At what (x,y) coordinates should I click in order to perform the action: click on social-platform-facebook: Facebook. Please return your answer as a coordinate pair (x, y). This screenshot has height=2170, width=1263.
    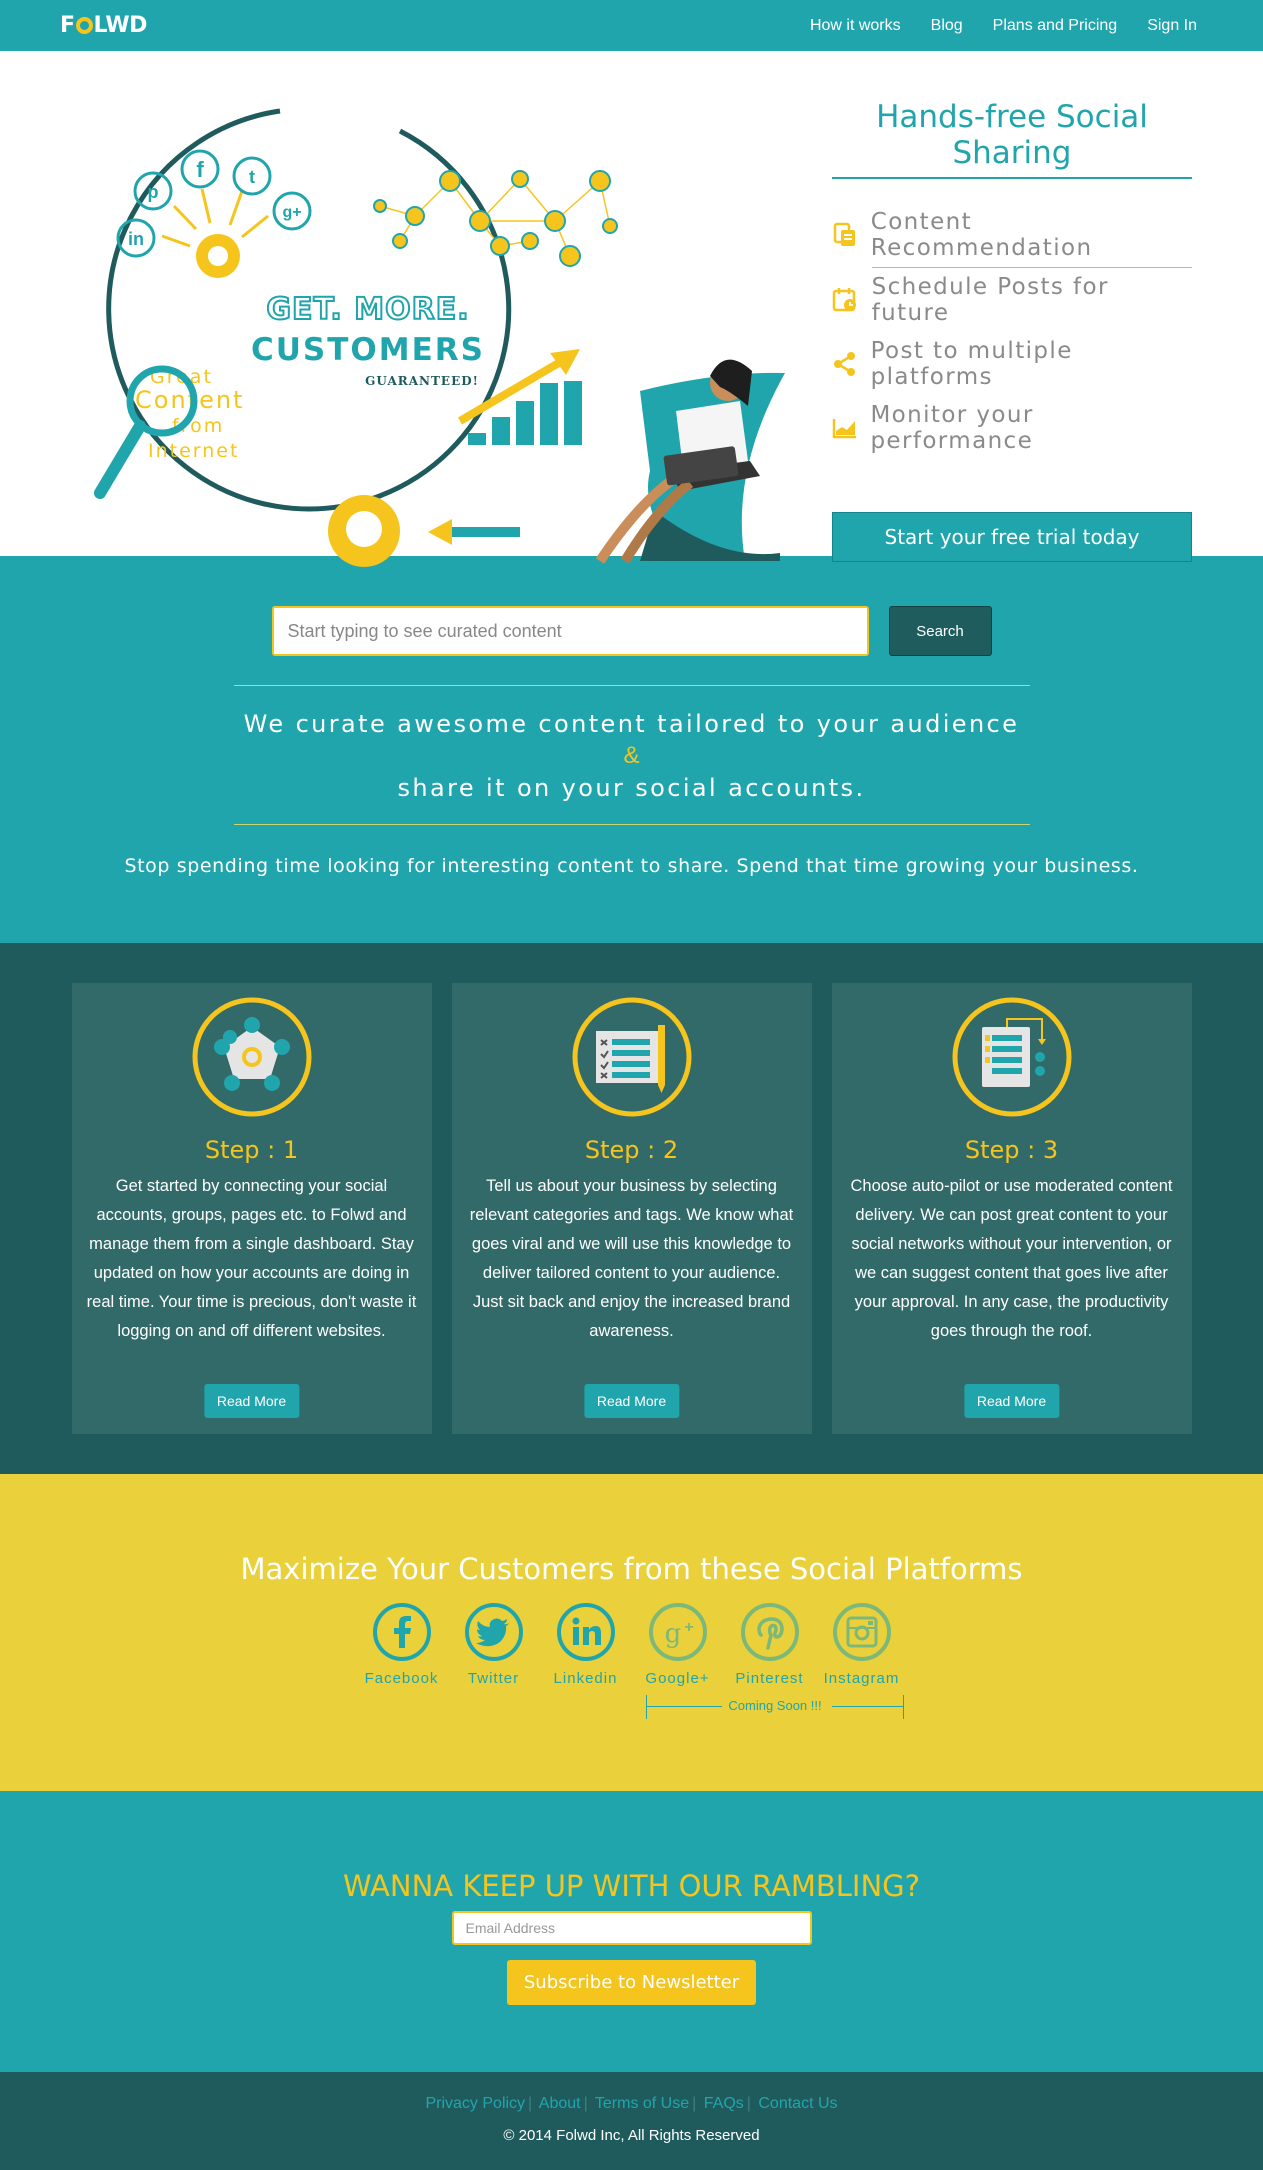
    Looking at the image, I should click on (401, 1644).